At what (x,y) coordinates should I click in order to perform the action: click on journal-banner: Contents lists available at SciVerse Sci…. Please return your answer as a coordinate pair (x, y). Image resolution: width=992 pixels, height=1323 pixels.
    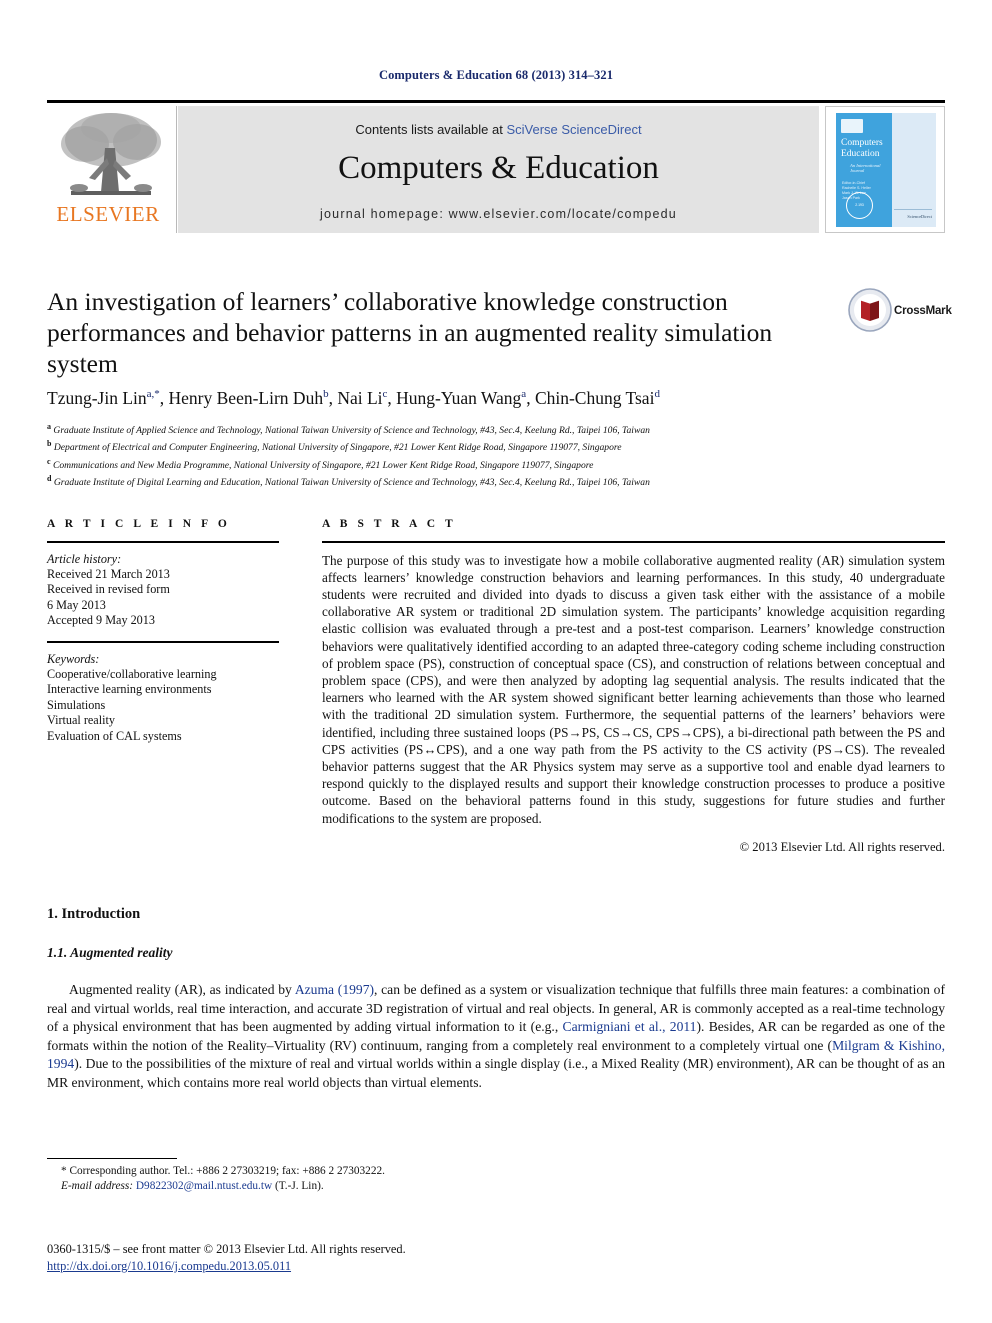
    Looking at the image, I should click on (498, 169).